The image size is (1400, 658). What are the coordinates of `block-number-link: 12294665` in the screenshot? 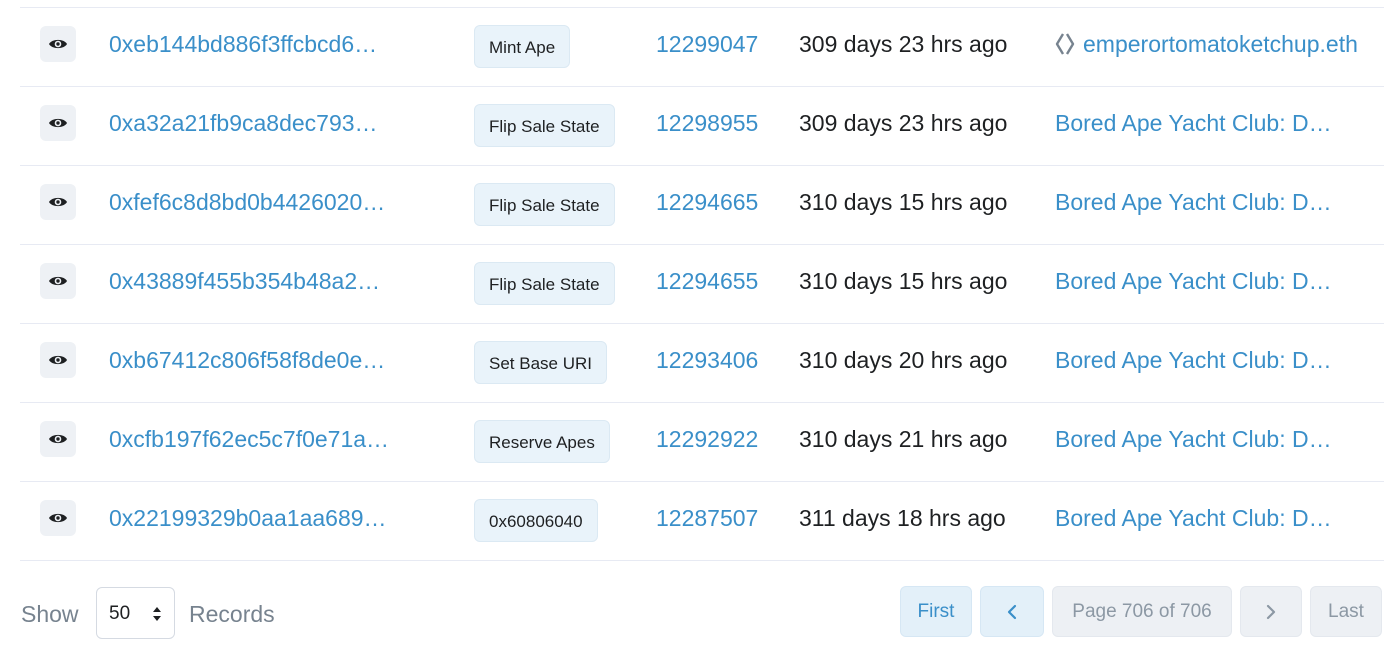 It's located at (707, 202).